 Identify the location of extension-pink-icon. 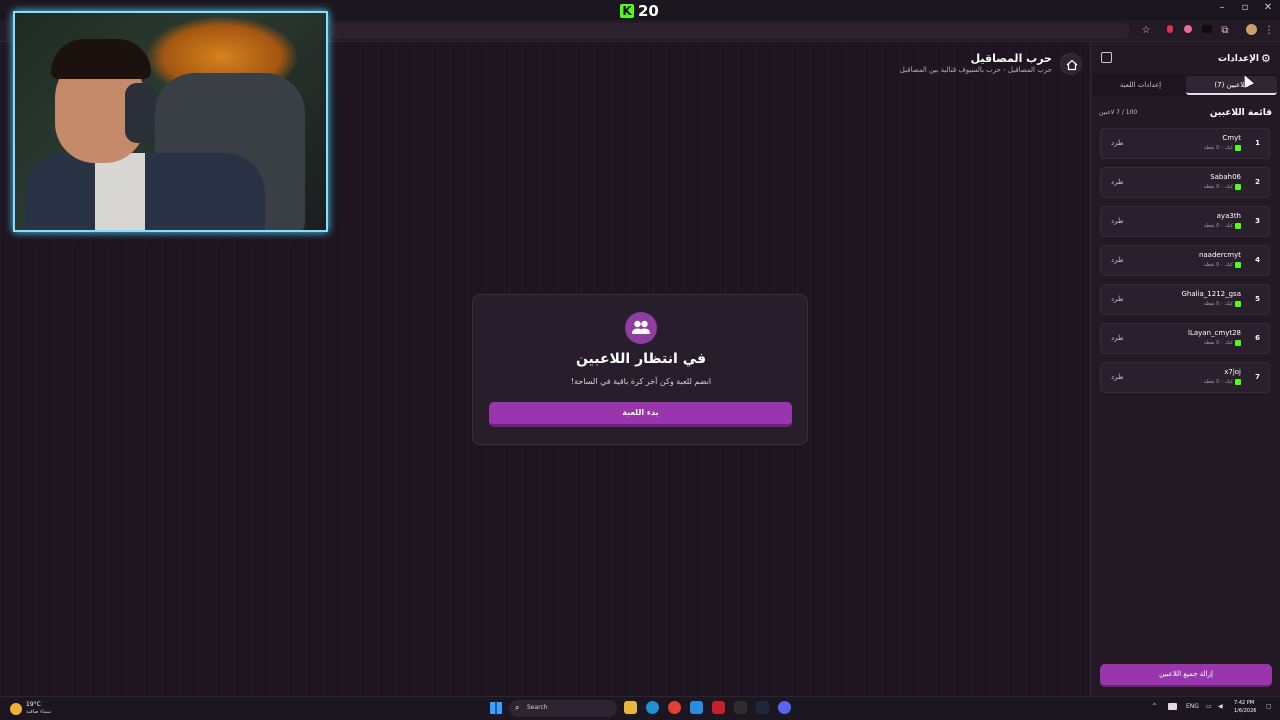
(1188, 31).